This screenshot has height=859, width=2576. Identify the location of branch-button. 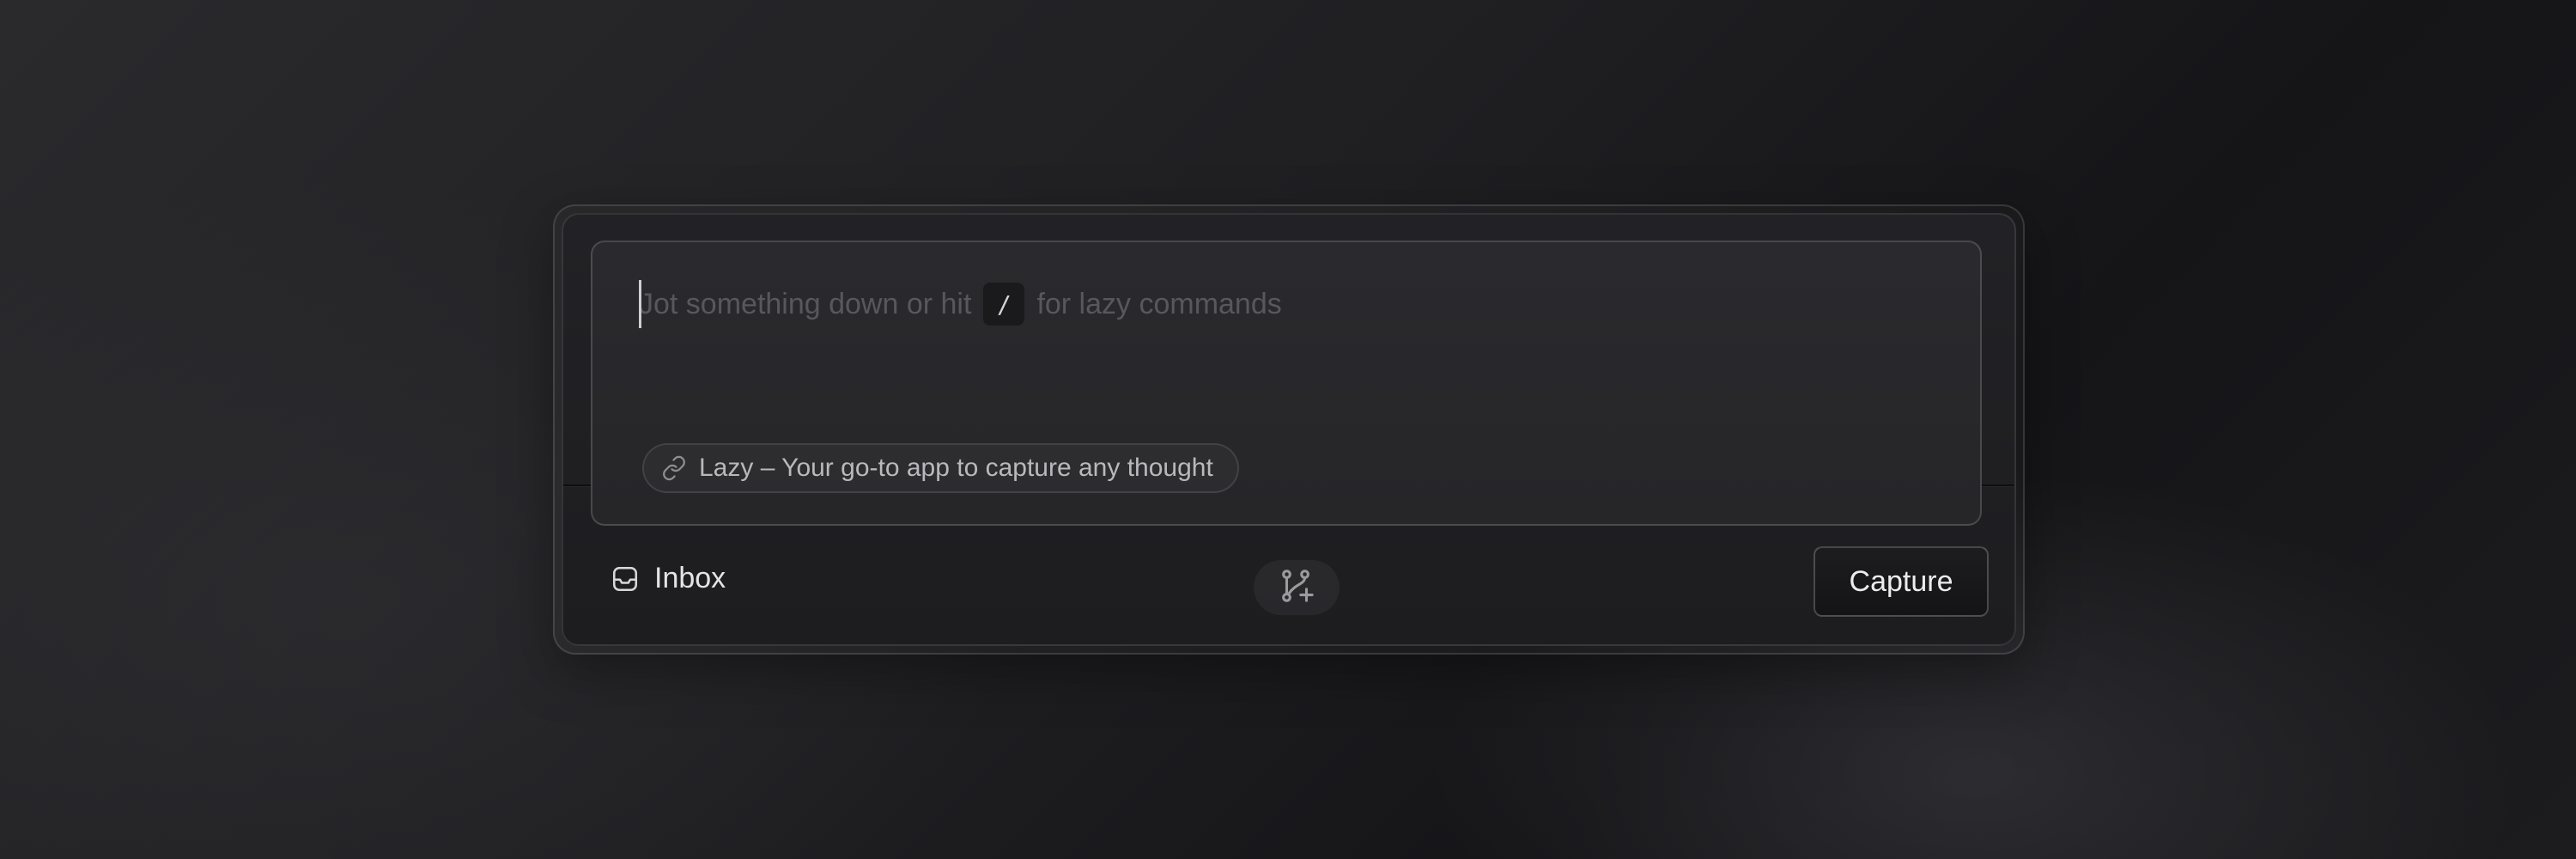
(1297, 587).